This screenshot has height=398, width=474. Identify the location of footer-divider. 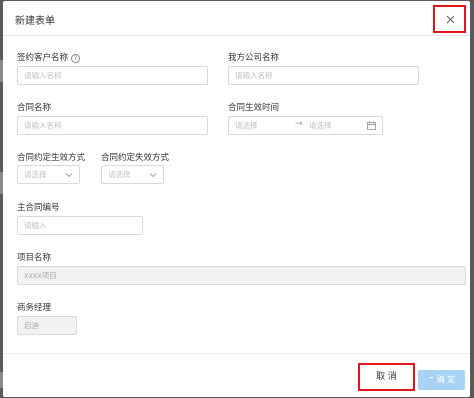
(236, 353).